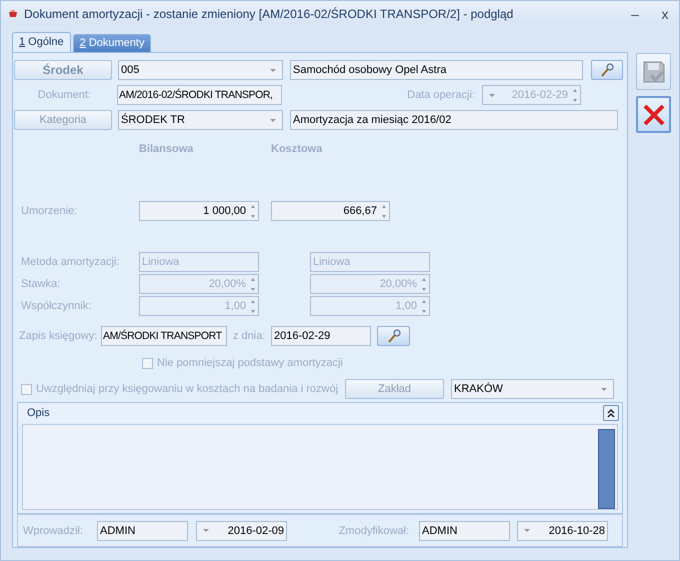 The height and width of the screenshot is (561, 680). I want to click on entry-field: AM/ŚRODKI TRANSPORT, so click(164, 336).